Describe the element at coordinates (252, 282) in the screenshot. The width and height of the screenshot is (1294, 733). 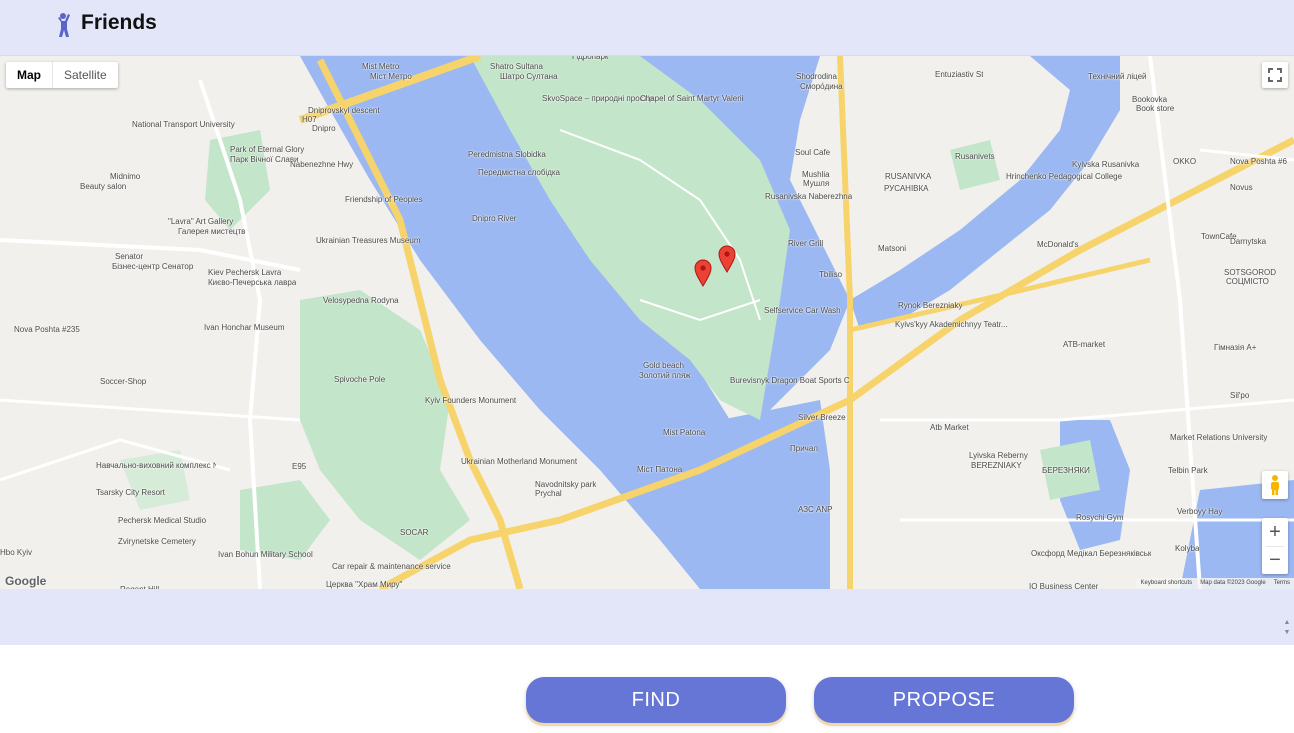
I see `map-place-label: Києво-Печерська лавра` at that location.